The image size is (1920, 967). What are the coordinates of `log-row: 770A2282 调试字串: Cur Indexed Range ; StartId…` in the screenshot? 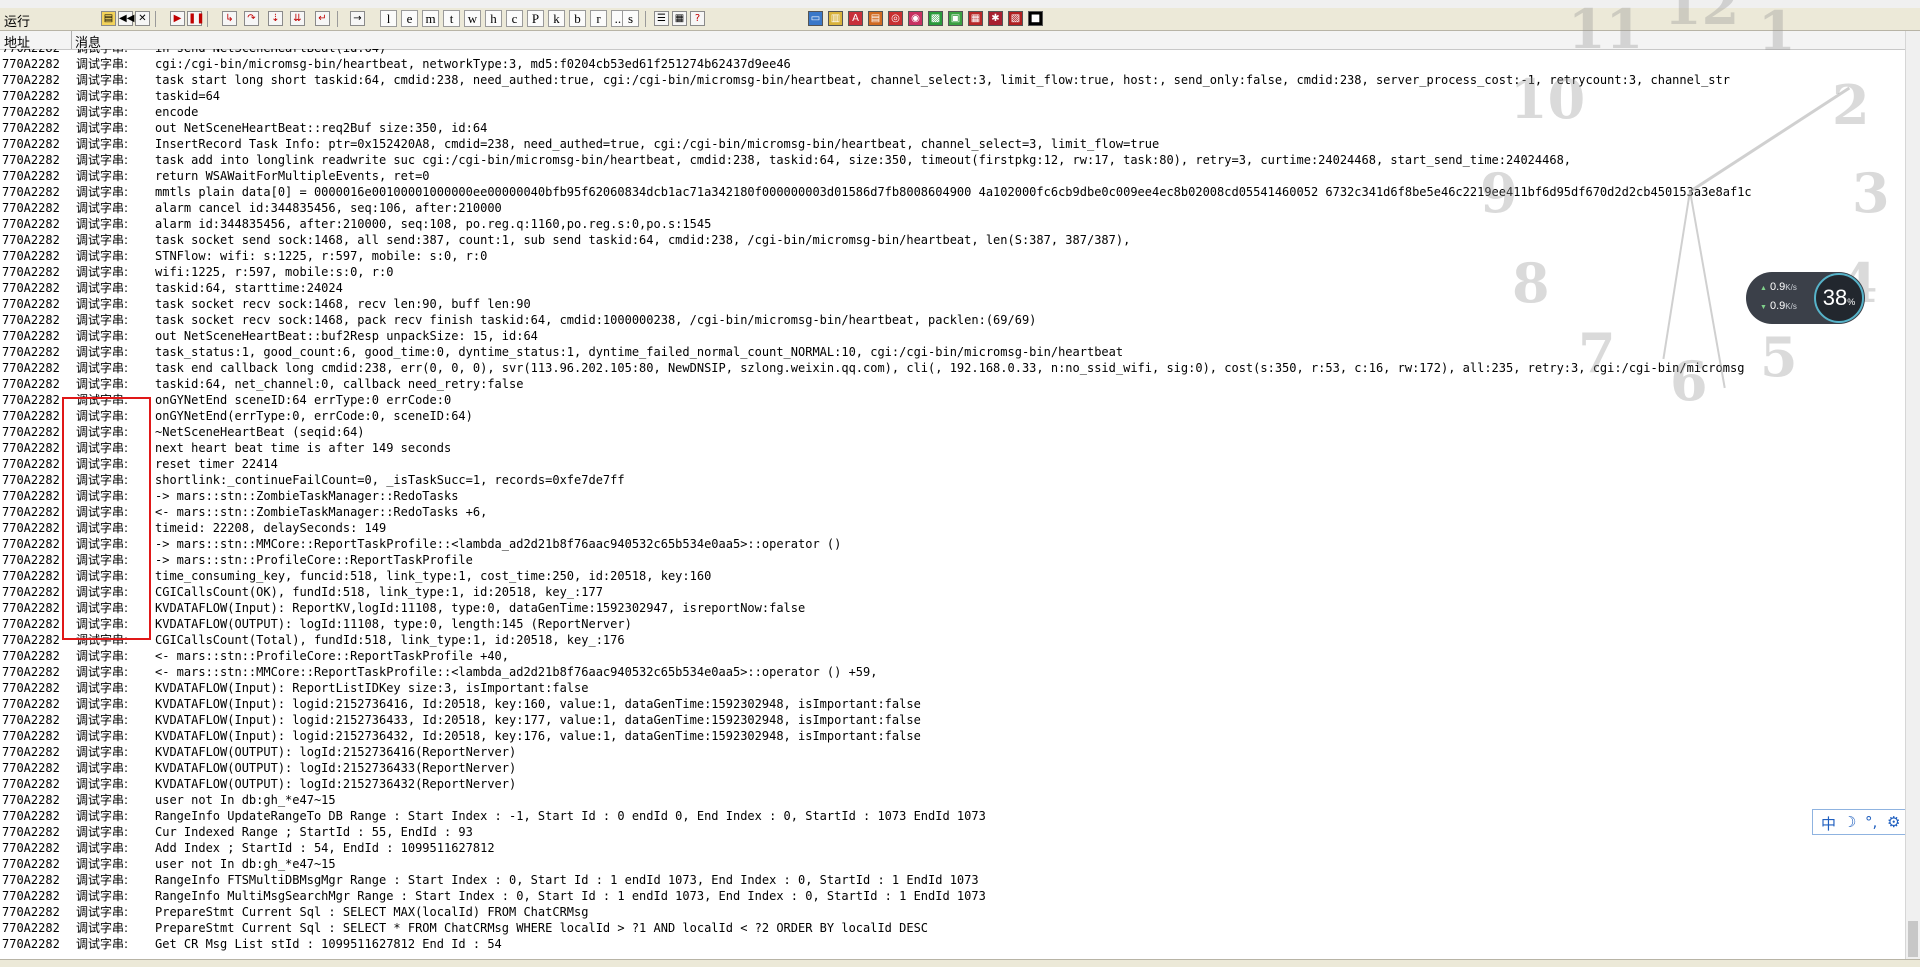 It's located at (952, 832).